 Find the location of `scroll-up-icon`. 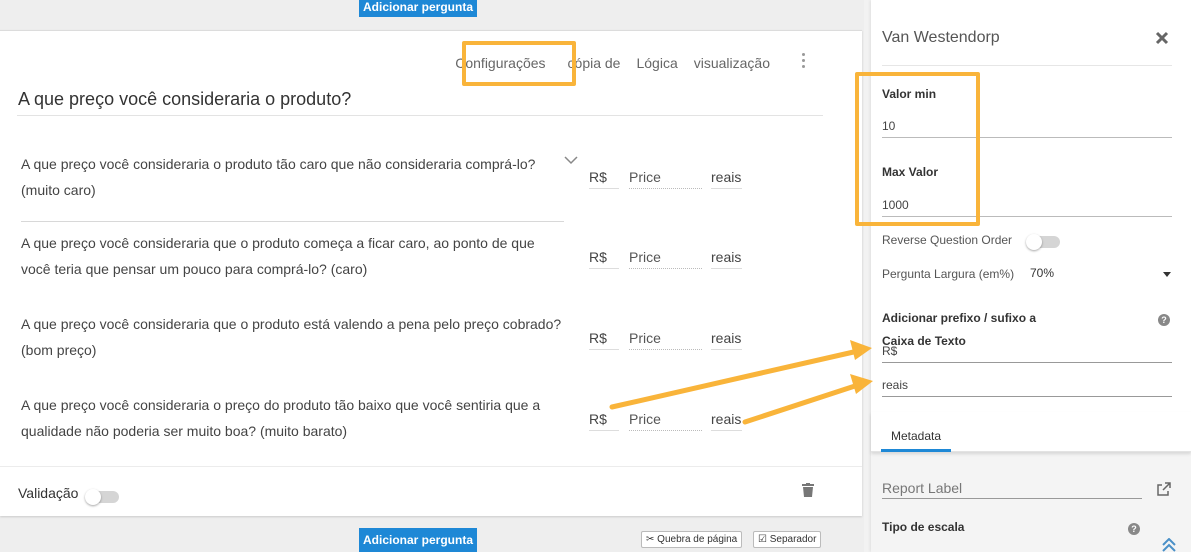

scroll-up-icon is located at coordinates (1169, 545).